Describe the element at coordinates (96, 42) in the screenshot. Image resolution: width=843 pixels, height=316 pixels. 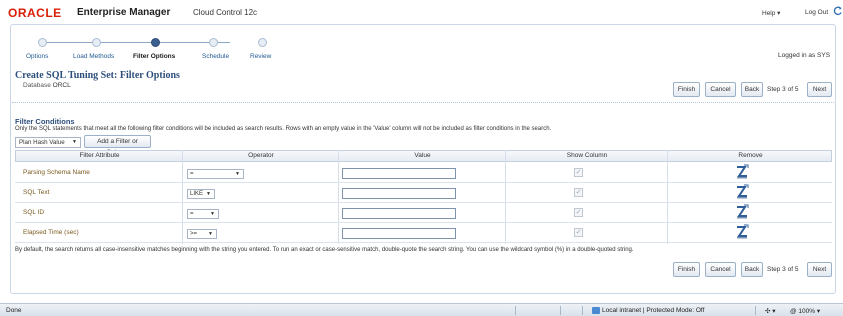
I see `train-step-load-methods-icon` at that location.